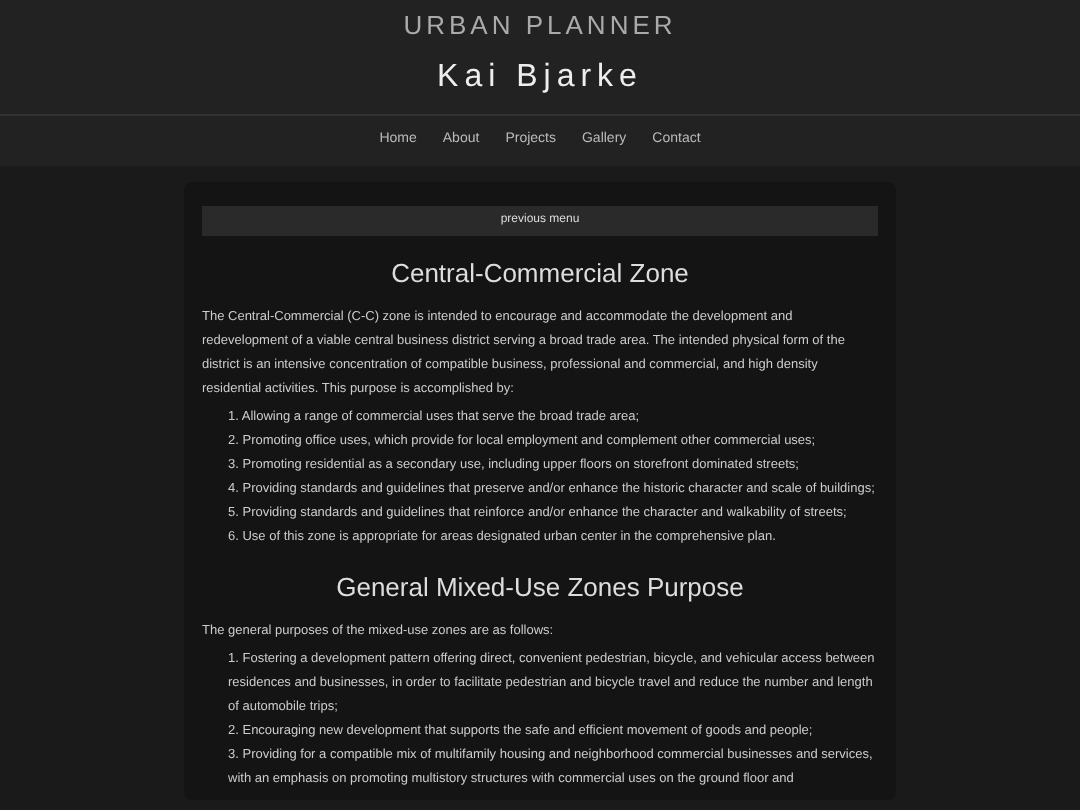 This screenshot has height=810, width=1080. What do you see at coordinates (540, 78) in the screenshot?
I see `site-title: Kai Bjarke` at bounding box center [540, 78].